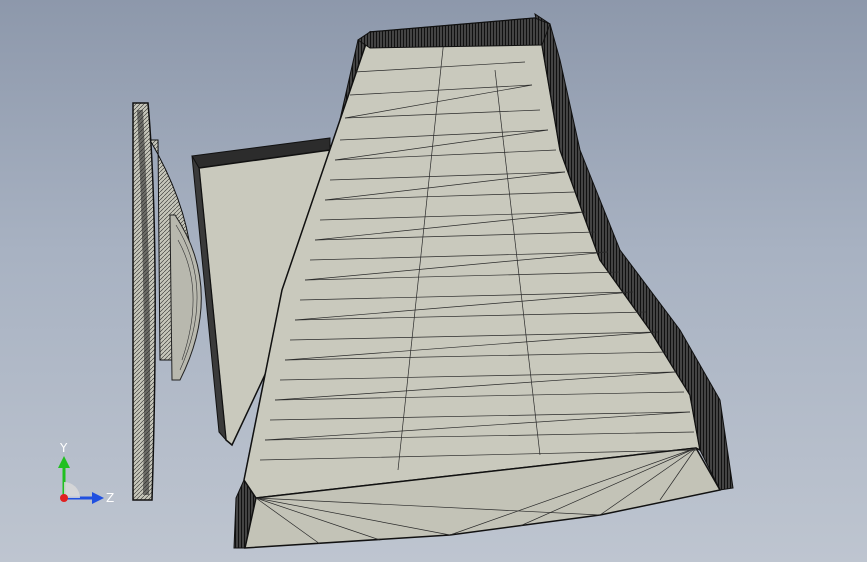  Describe the element at coordinates (144, 301) in the screenshot. I see `end-disc` at that location.